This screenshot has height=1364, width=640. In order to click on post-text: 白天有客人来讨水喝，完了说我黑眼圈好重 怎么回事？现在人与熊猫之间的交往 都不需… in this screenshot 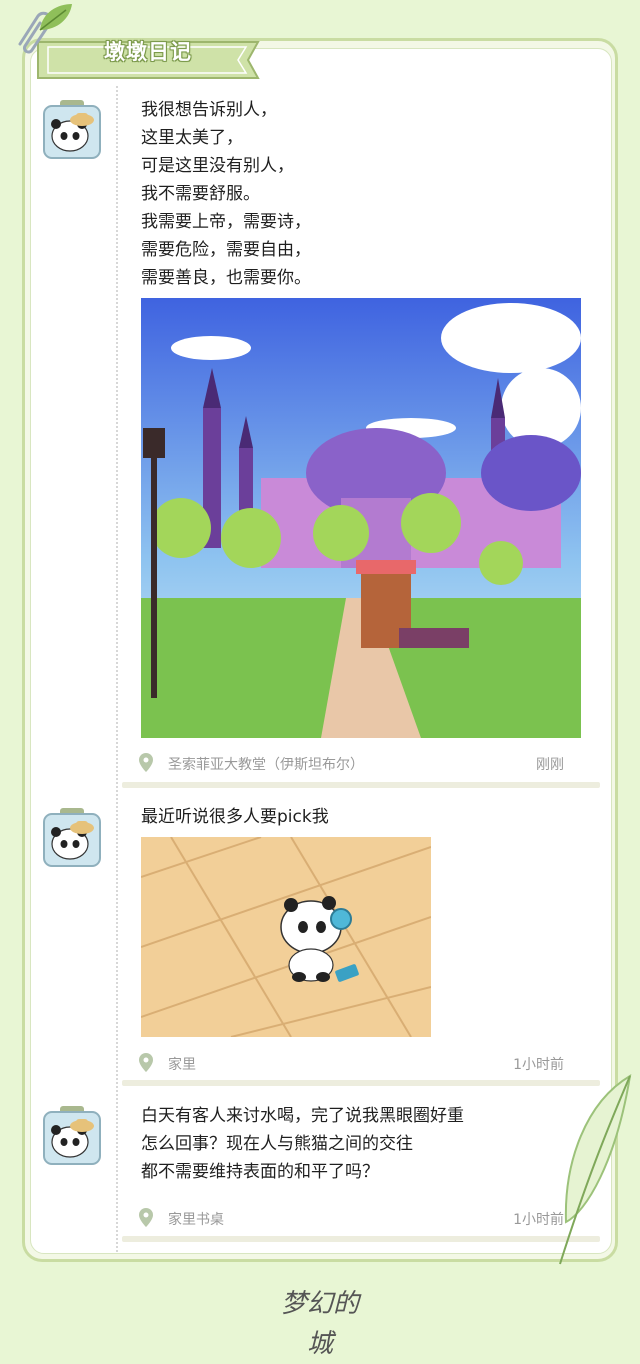, I will do `click(302, 1144)`.